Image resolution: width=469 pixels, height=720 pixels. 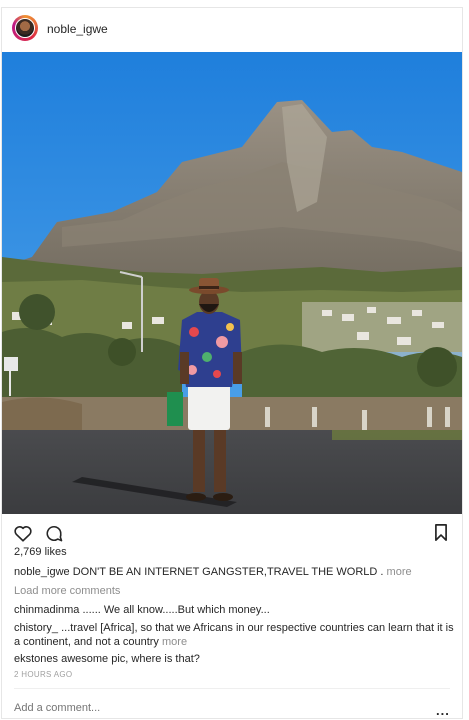 I want to click on post-username: noble_igwe, so click(x=77, y=29).